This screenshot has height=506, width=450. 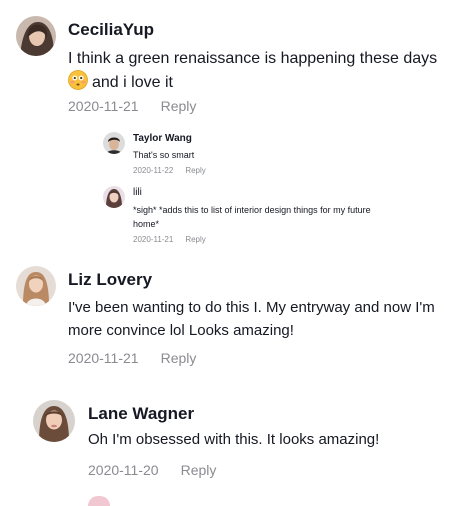 I want to click on reply-meta: 2020-11-22 Reply, so click(x=169, y=170).